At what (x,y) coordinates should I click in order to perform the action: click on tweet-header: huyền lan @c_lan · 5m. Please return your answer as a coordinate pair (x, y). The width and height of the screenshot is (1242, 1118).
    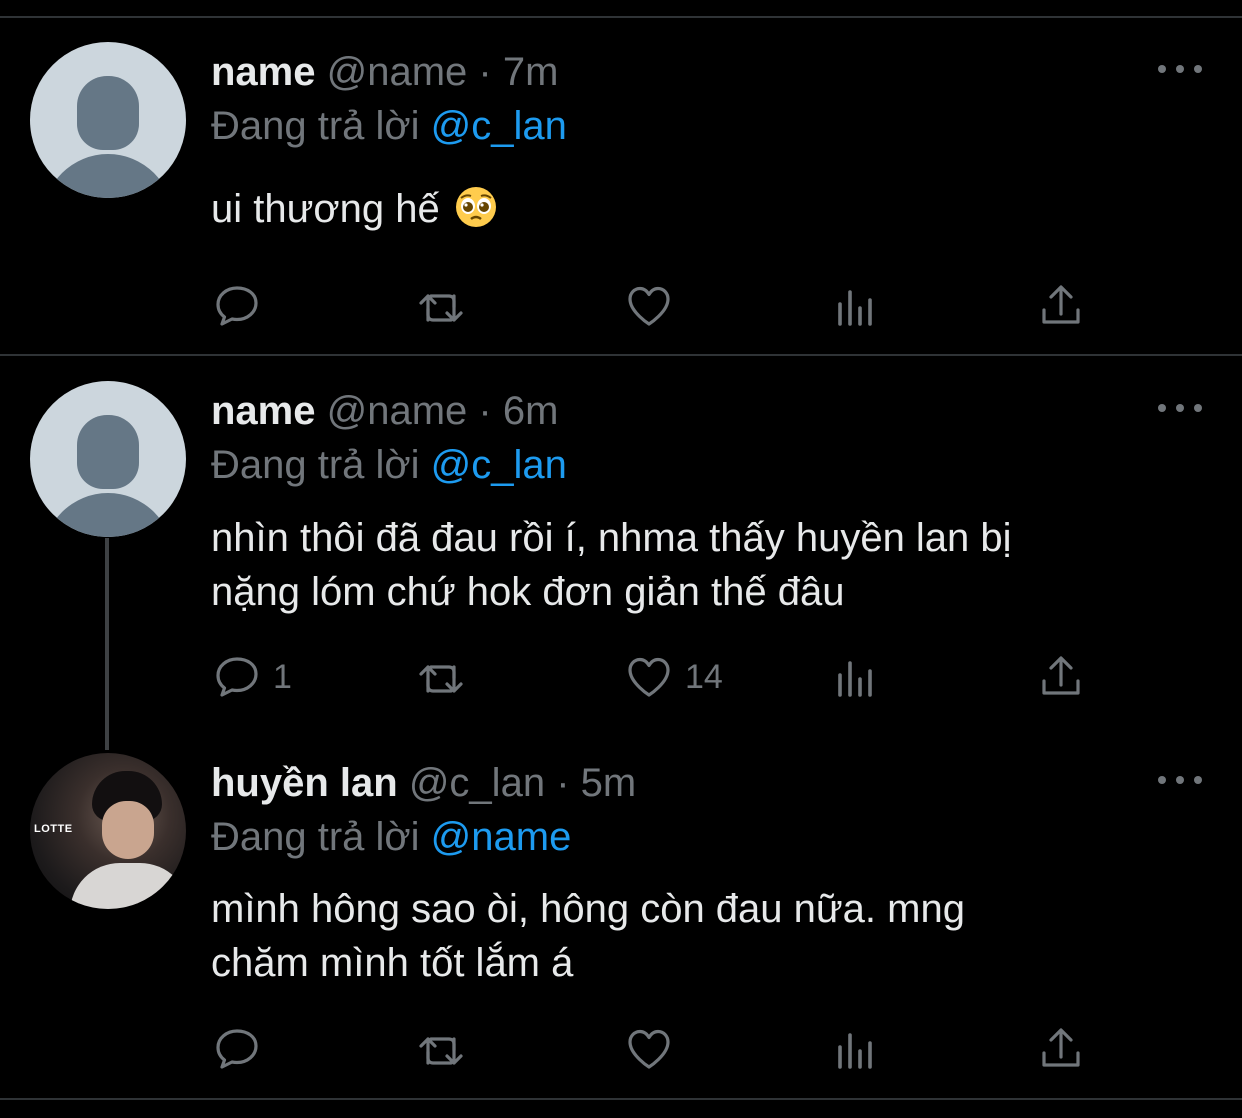
    Looking at the image, I should click on (423, 783).